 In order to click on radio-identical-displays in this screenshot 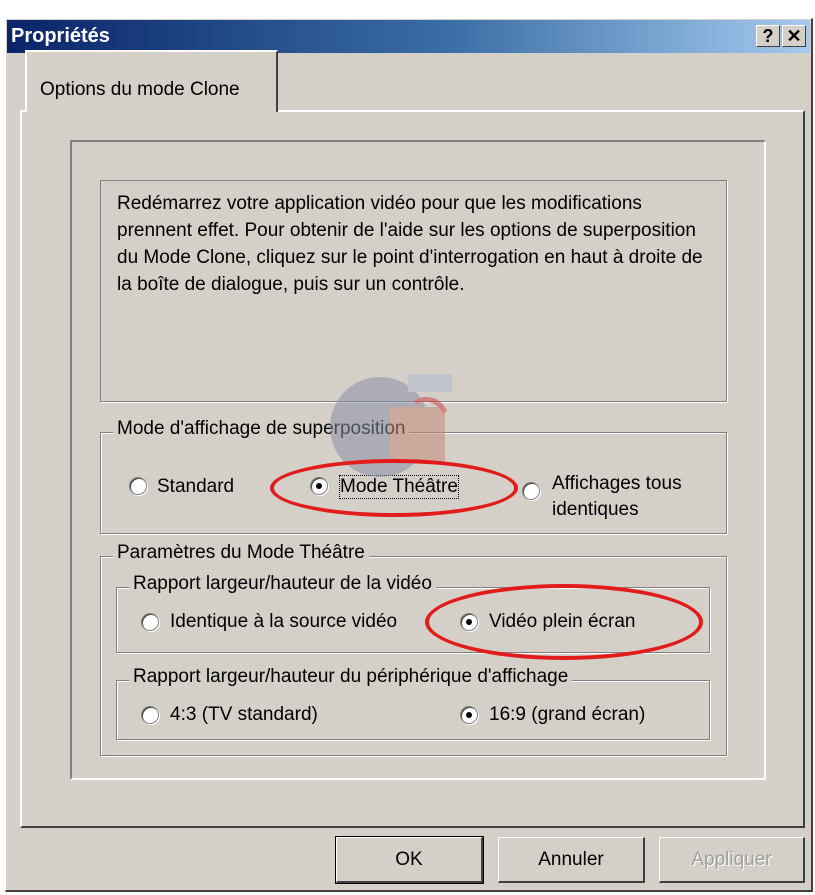, I will do `click(531, 491)`.